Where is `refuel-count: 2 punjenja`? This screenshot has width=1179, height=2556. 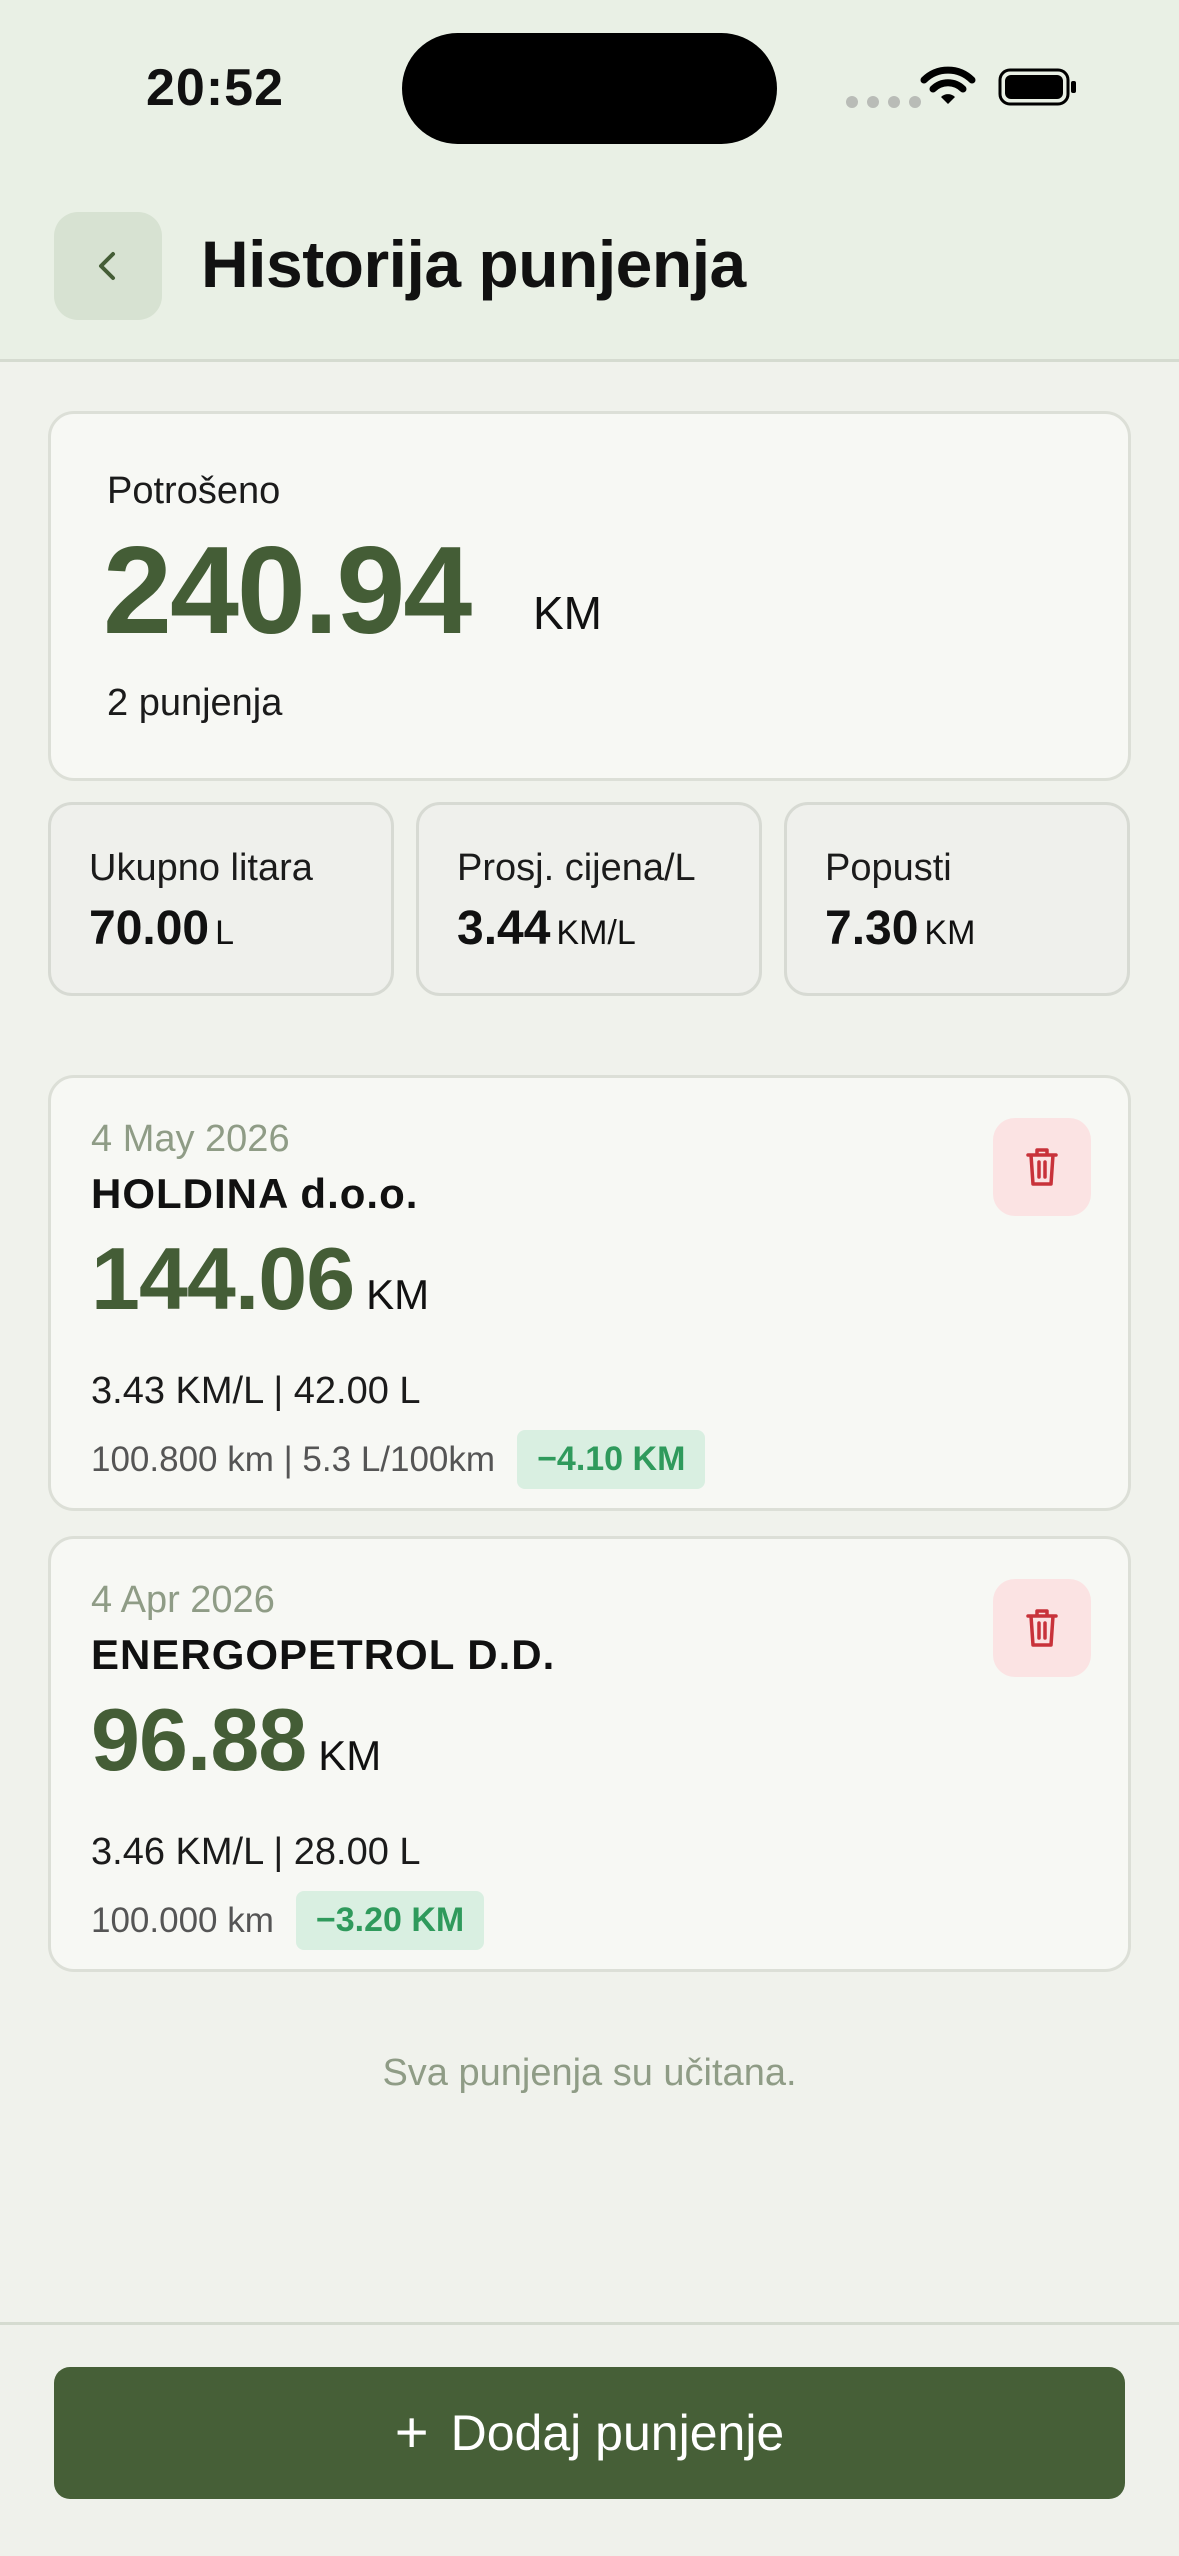 refuel-count: 2 punjenja is located at coordinates (195, 703).